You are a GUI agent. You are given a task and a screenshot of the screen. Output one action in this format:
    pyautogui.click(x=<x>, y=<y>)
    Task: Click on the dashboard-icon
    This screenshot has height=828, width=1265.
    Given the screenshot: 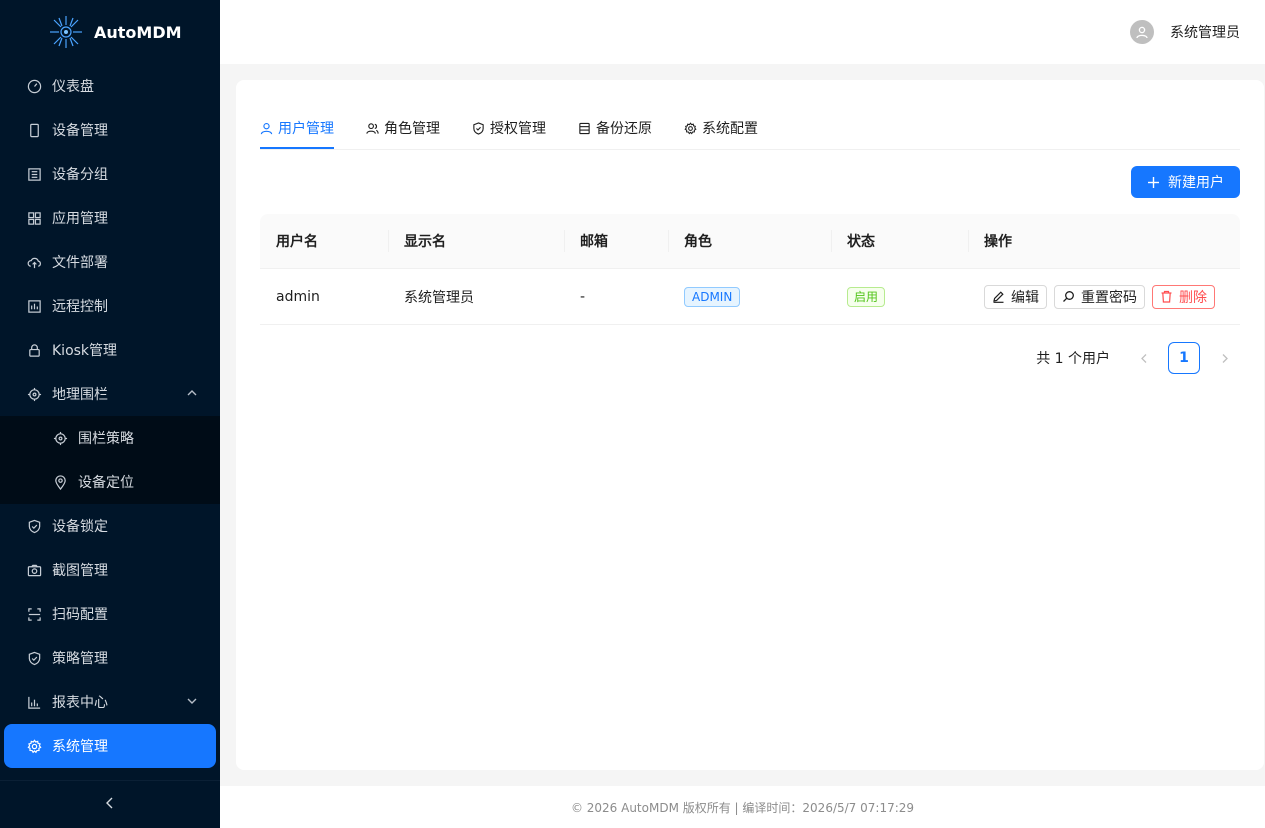 What is the action you would take?
    pyautogui.click(x=34, y=86)
    